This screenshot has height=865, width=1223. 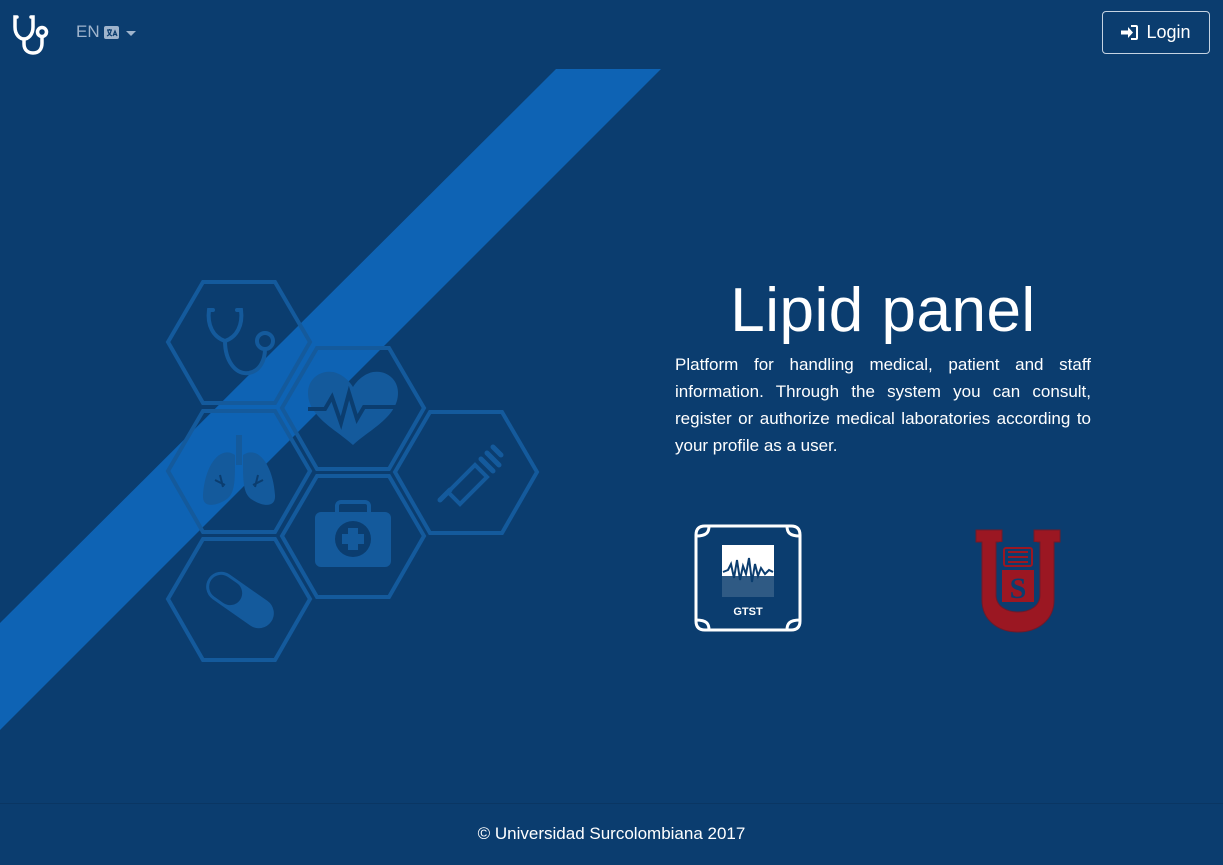 What do you see at coordinates (353, 533) in the screenshot?
I see `first-aid-kit-icon` at bounding box center [353, 533].